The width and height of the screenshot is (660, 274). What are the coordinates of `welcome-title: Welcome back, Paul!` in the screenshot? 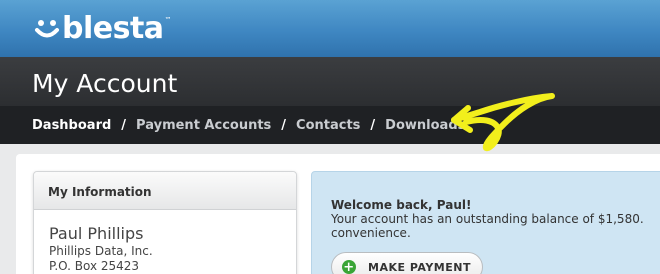 It's located at (401, 205).